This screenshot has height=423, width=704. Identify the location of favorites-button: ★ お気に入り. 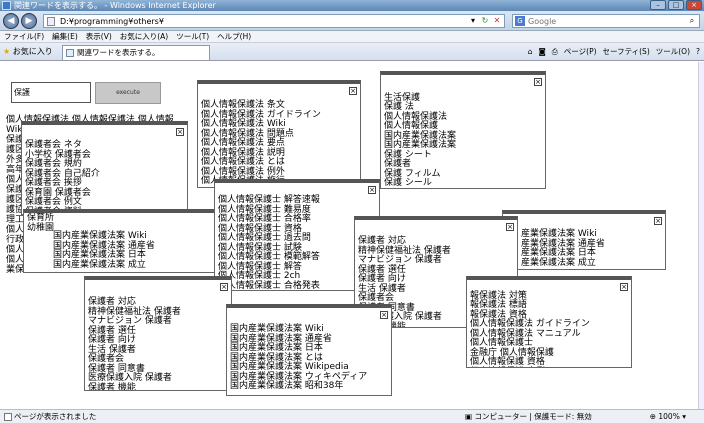
(28, 52).